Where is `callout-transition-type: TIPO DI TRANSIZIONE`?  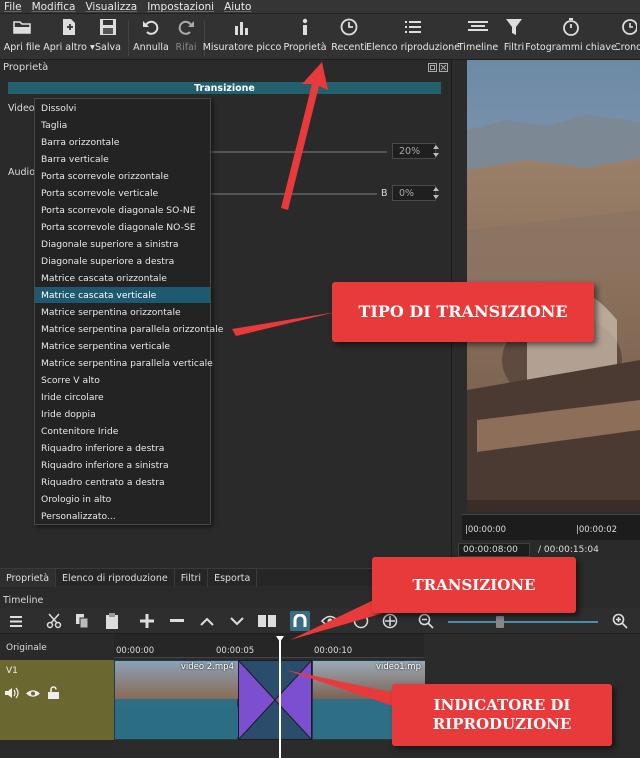 callout-transition-type: TIPO DI TRANSIZIONE is located at coordinates (463, 312).